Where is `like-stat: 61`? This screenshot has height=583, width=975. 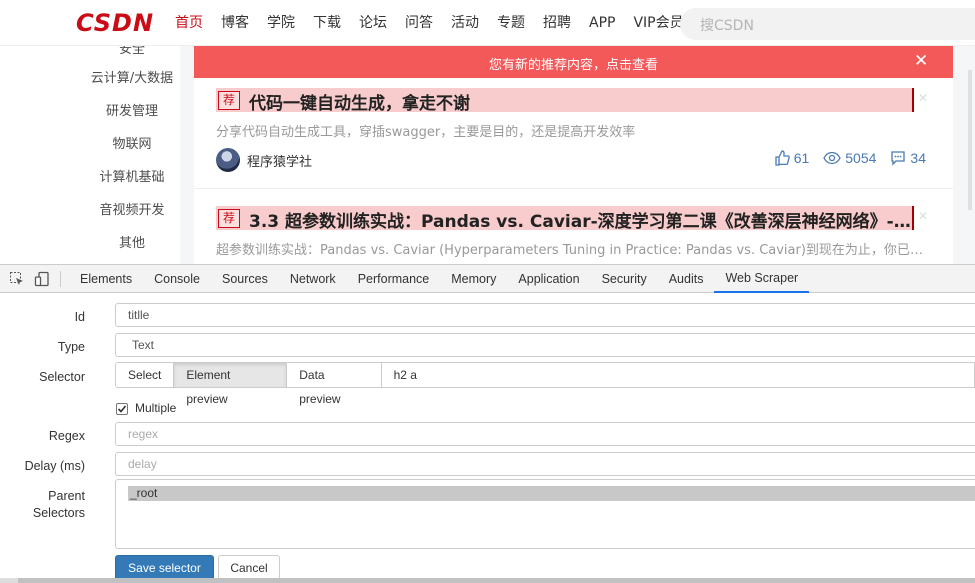 like-stat: 61 is located at coordinates (792, 158).